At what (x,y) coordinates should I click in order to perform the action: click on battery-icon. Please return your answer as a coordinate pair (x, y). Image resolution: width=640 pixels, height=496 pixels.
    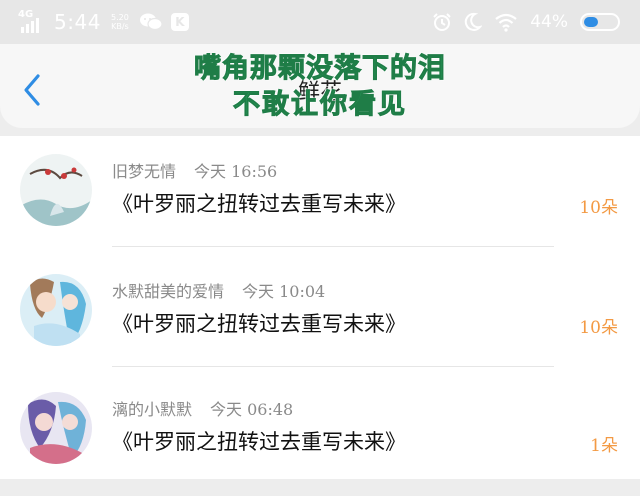
    Looking at the image, I should click on (600, 22).